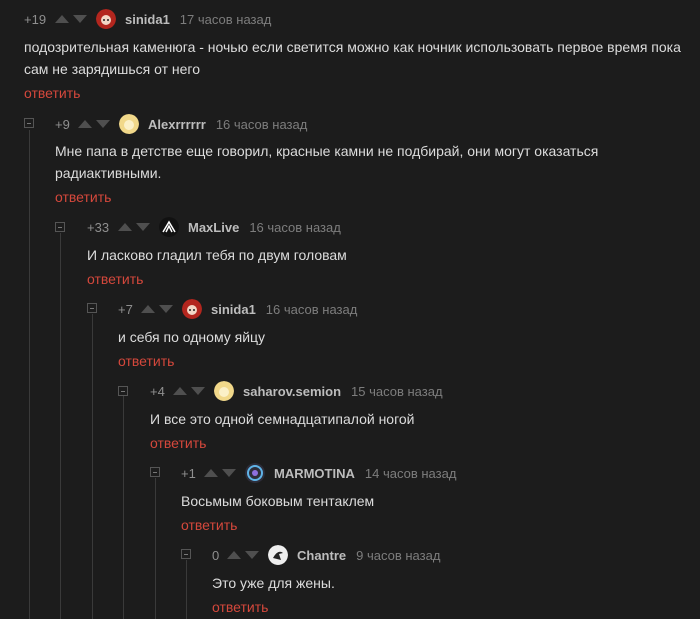 This screenshot has width=700, height=619. I want to click on author-name: MARMOTINA, so click(314, 473).